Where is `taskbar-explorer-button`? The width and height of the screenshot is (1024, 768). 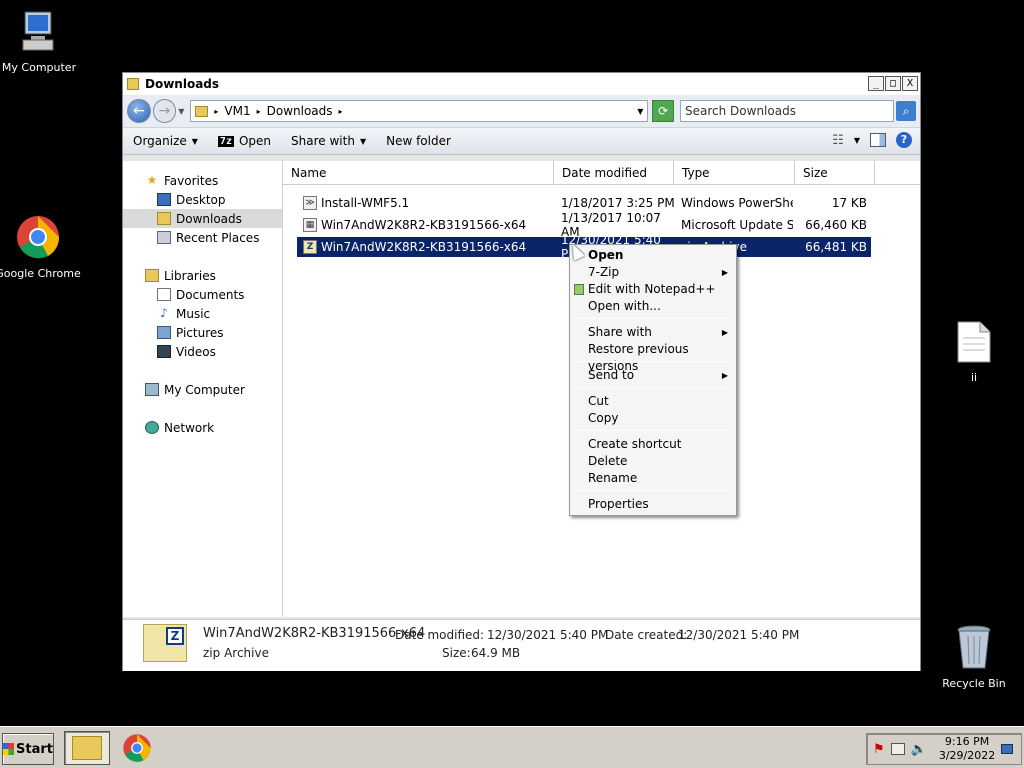
taskbar-explorer-button is located at coordinates (87, 748).